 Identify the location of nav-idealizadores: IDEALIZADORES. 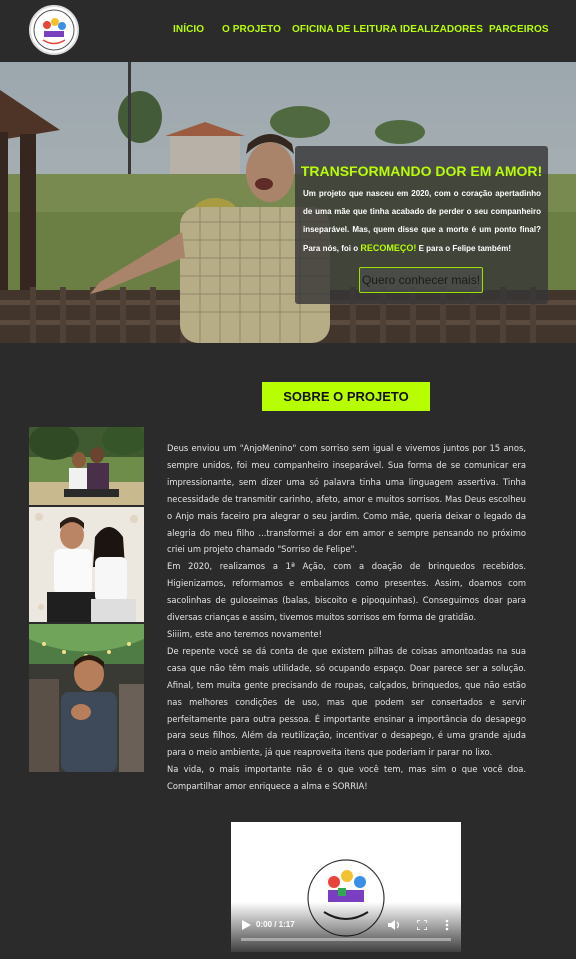
(441, 29).